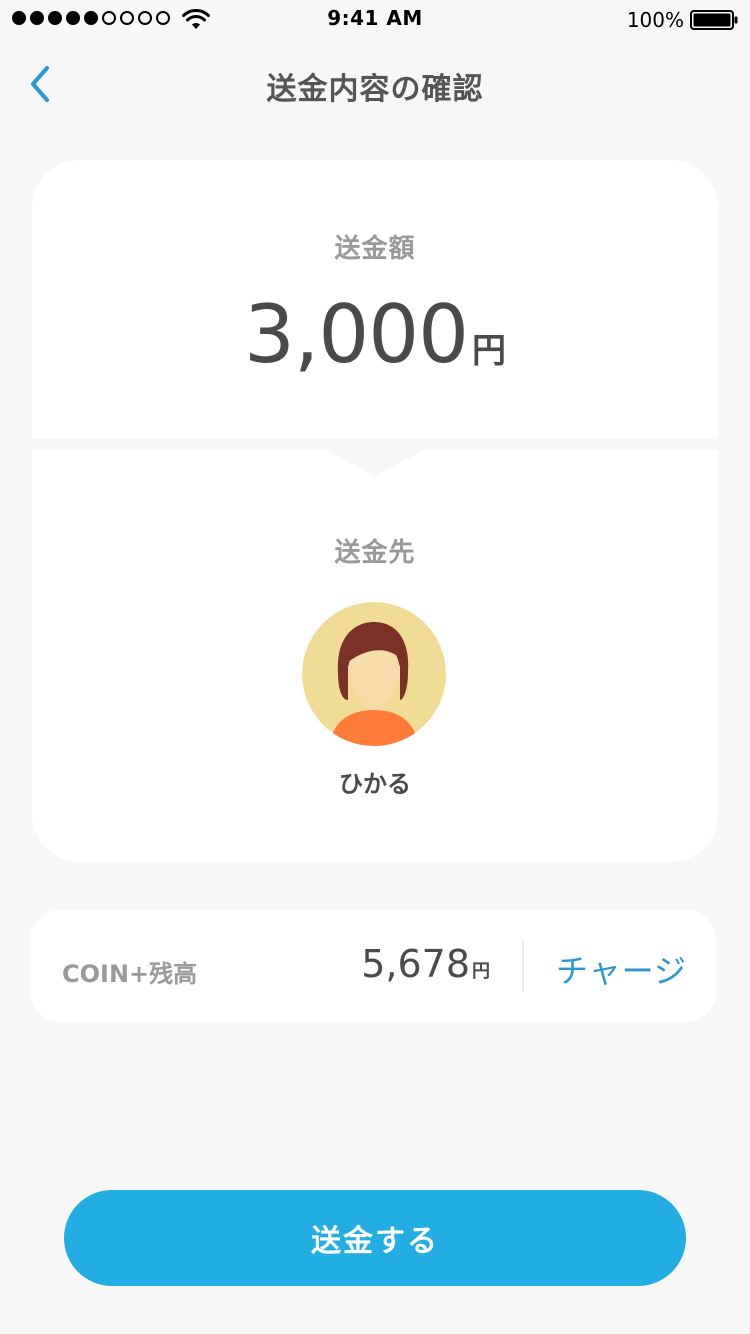 Image resolution: width=750 pixels, height=1334 pixels. What do you see at coordinates (375, 1238) in the screenshot?
I see `send-button: 送金する` at bounding box center [375, 1238].